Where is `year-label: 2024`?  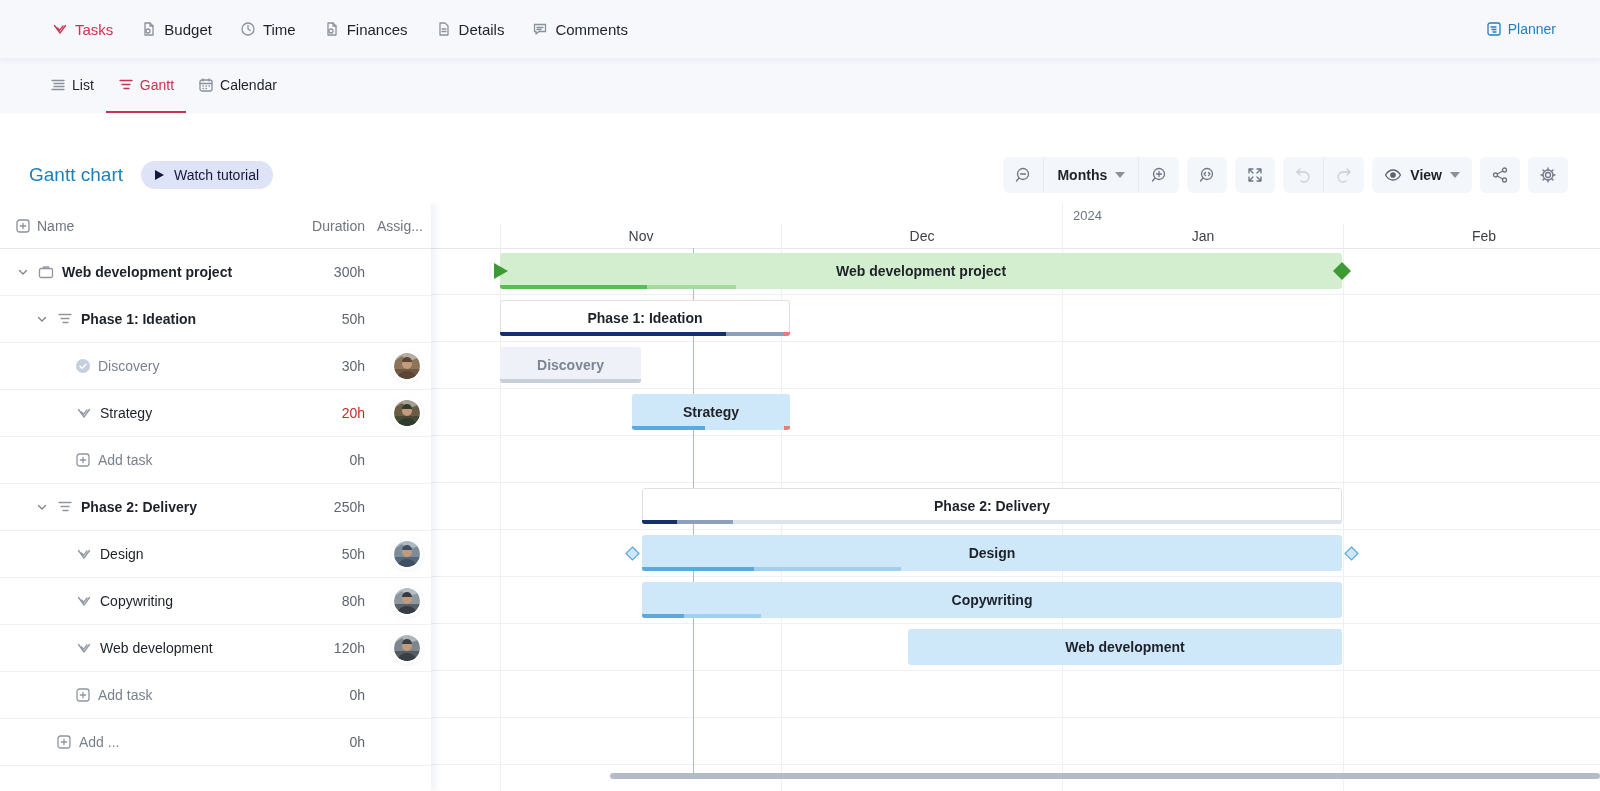
year-label: 2024 is located at coordinates (1087, 216).